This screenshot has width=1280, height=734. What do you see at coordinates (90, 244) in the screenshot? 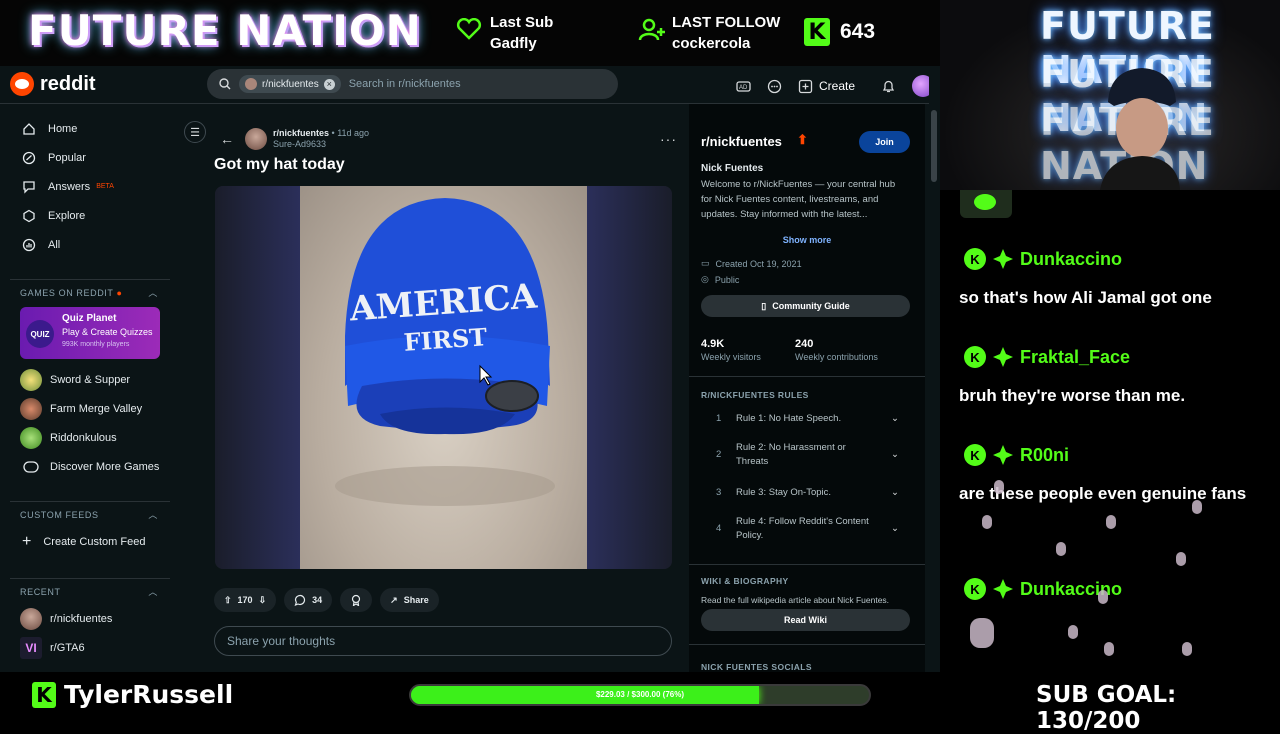
I see `nav-item-all: All` at bounding box center [90, 244].